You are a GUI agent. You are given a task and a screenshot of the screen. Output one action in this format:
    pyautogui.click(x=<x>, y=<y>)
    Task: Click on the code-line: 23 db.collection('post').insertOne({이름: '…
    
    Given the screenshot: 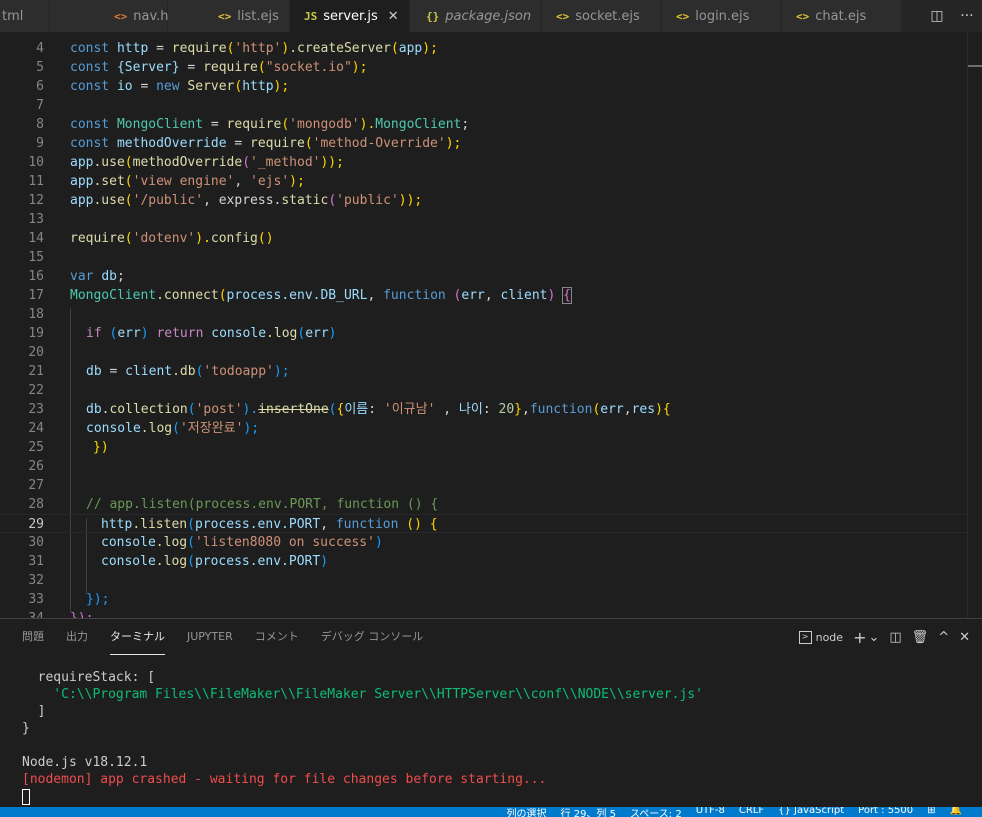 What is the action you would take?
    pyautogui.click(x=349, y=409)
    